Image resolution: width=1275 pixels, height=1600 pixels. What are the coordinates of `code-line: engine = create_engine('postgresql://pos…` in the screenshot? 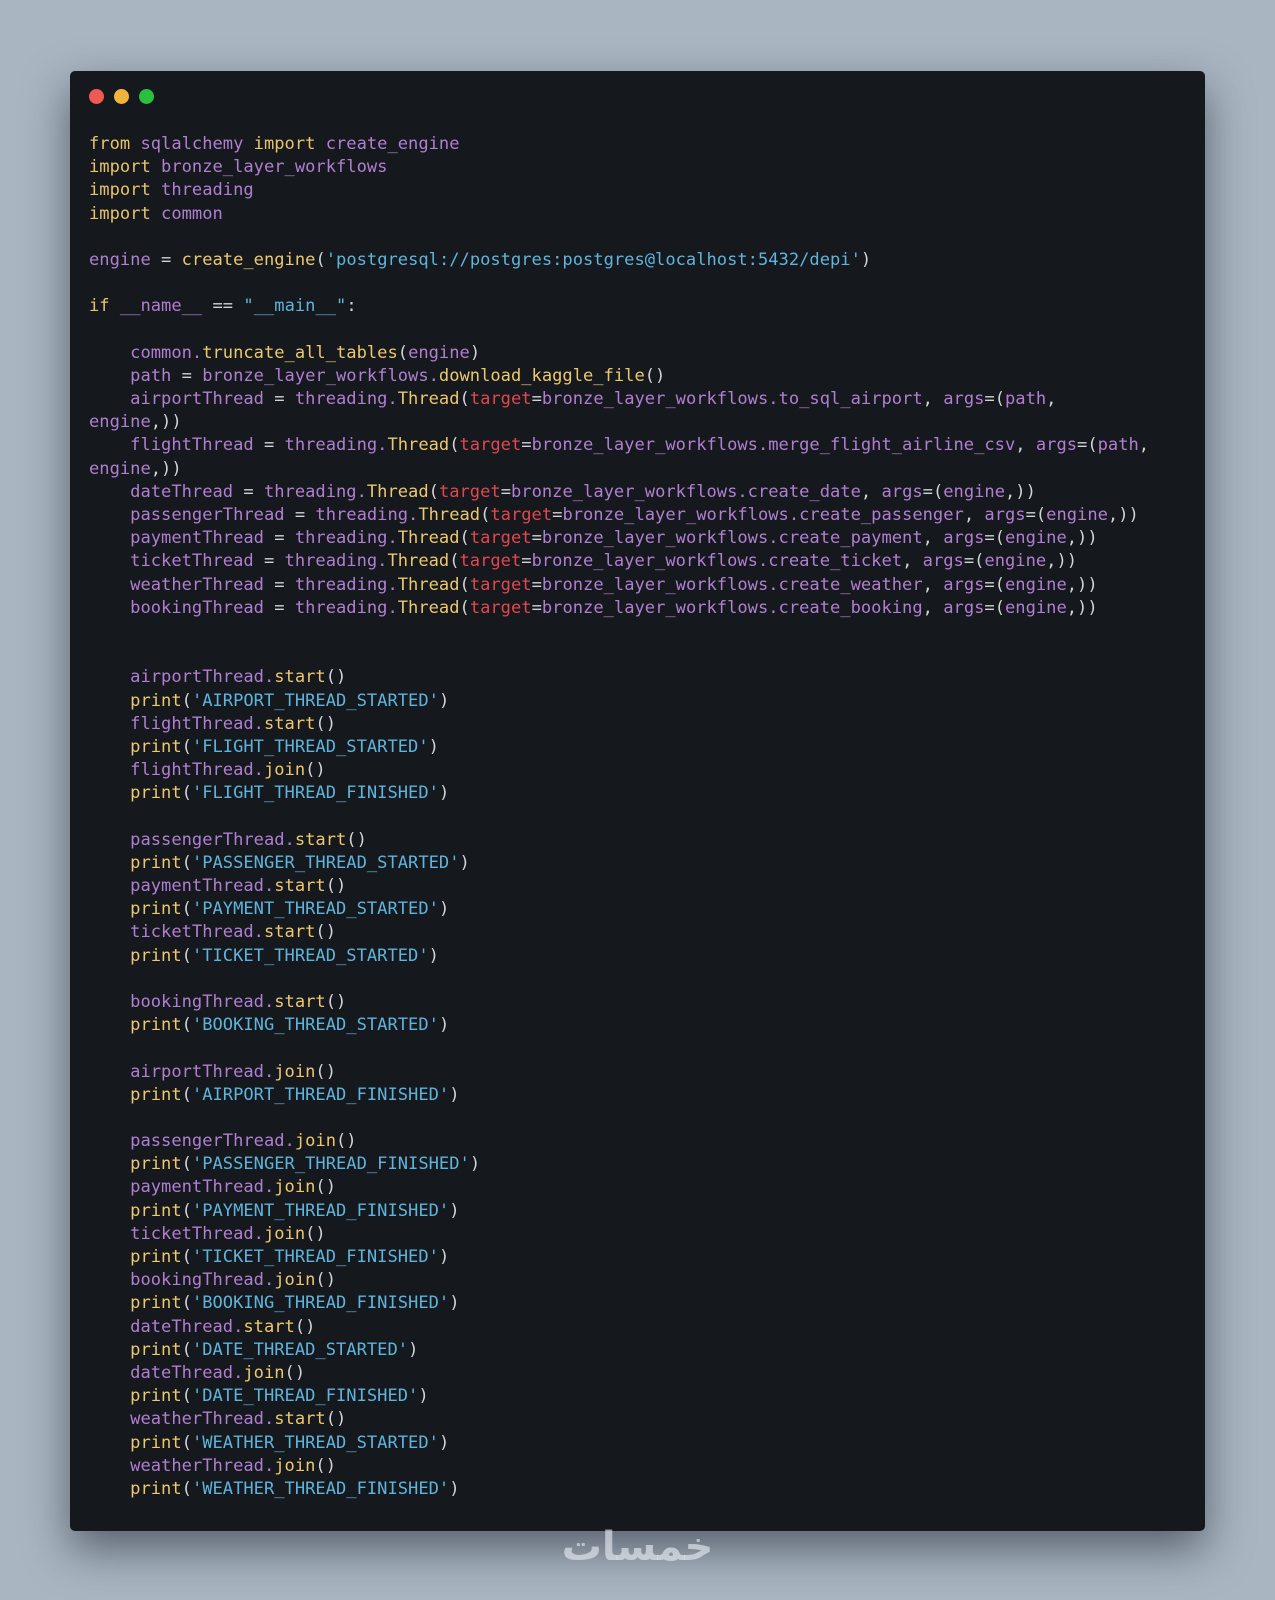 It's located at (637, 260).